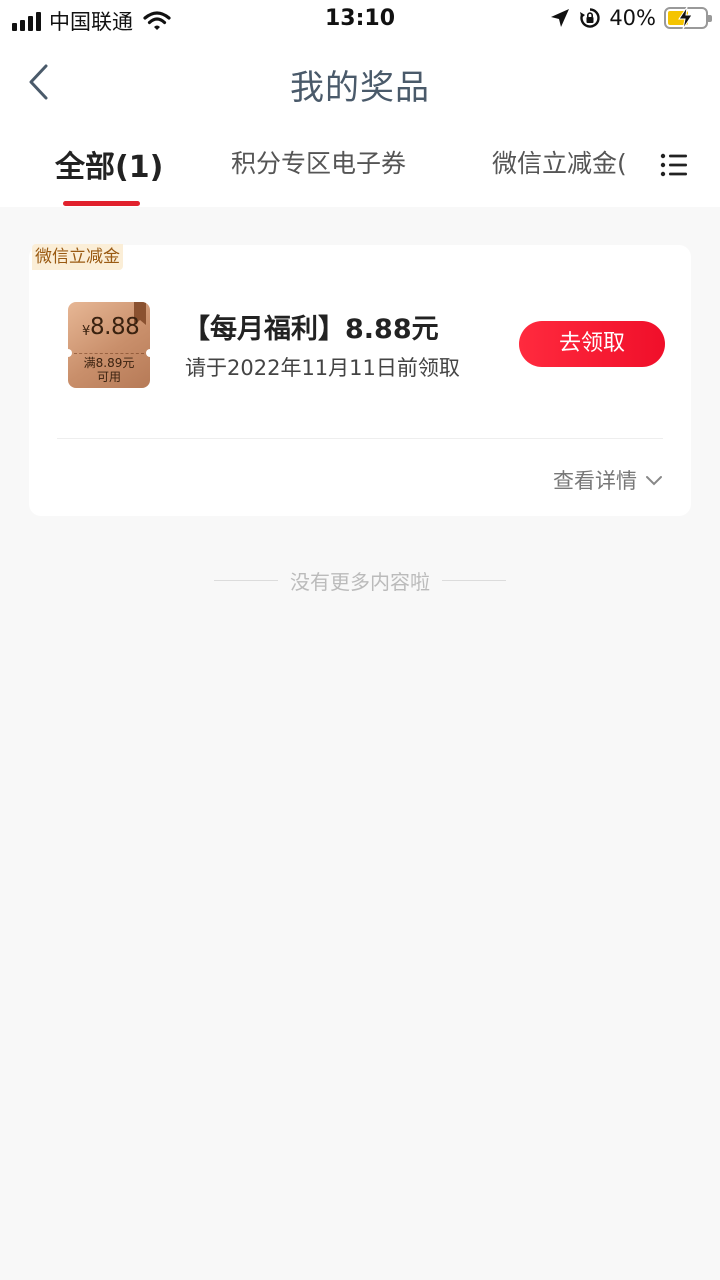  What do you see at coordinates (592, 344) in the screenshot?
I see `claim-button: 去领取` at bounding box center [592, 344].